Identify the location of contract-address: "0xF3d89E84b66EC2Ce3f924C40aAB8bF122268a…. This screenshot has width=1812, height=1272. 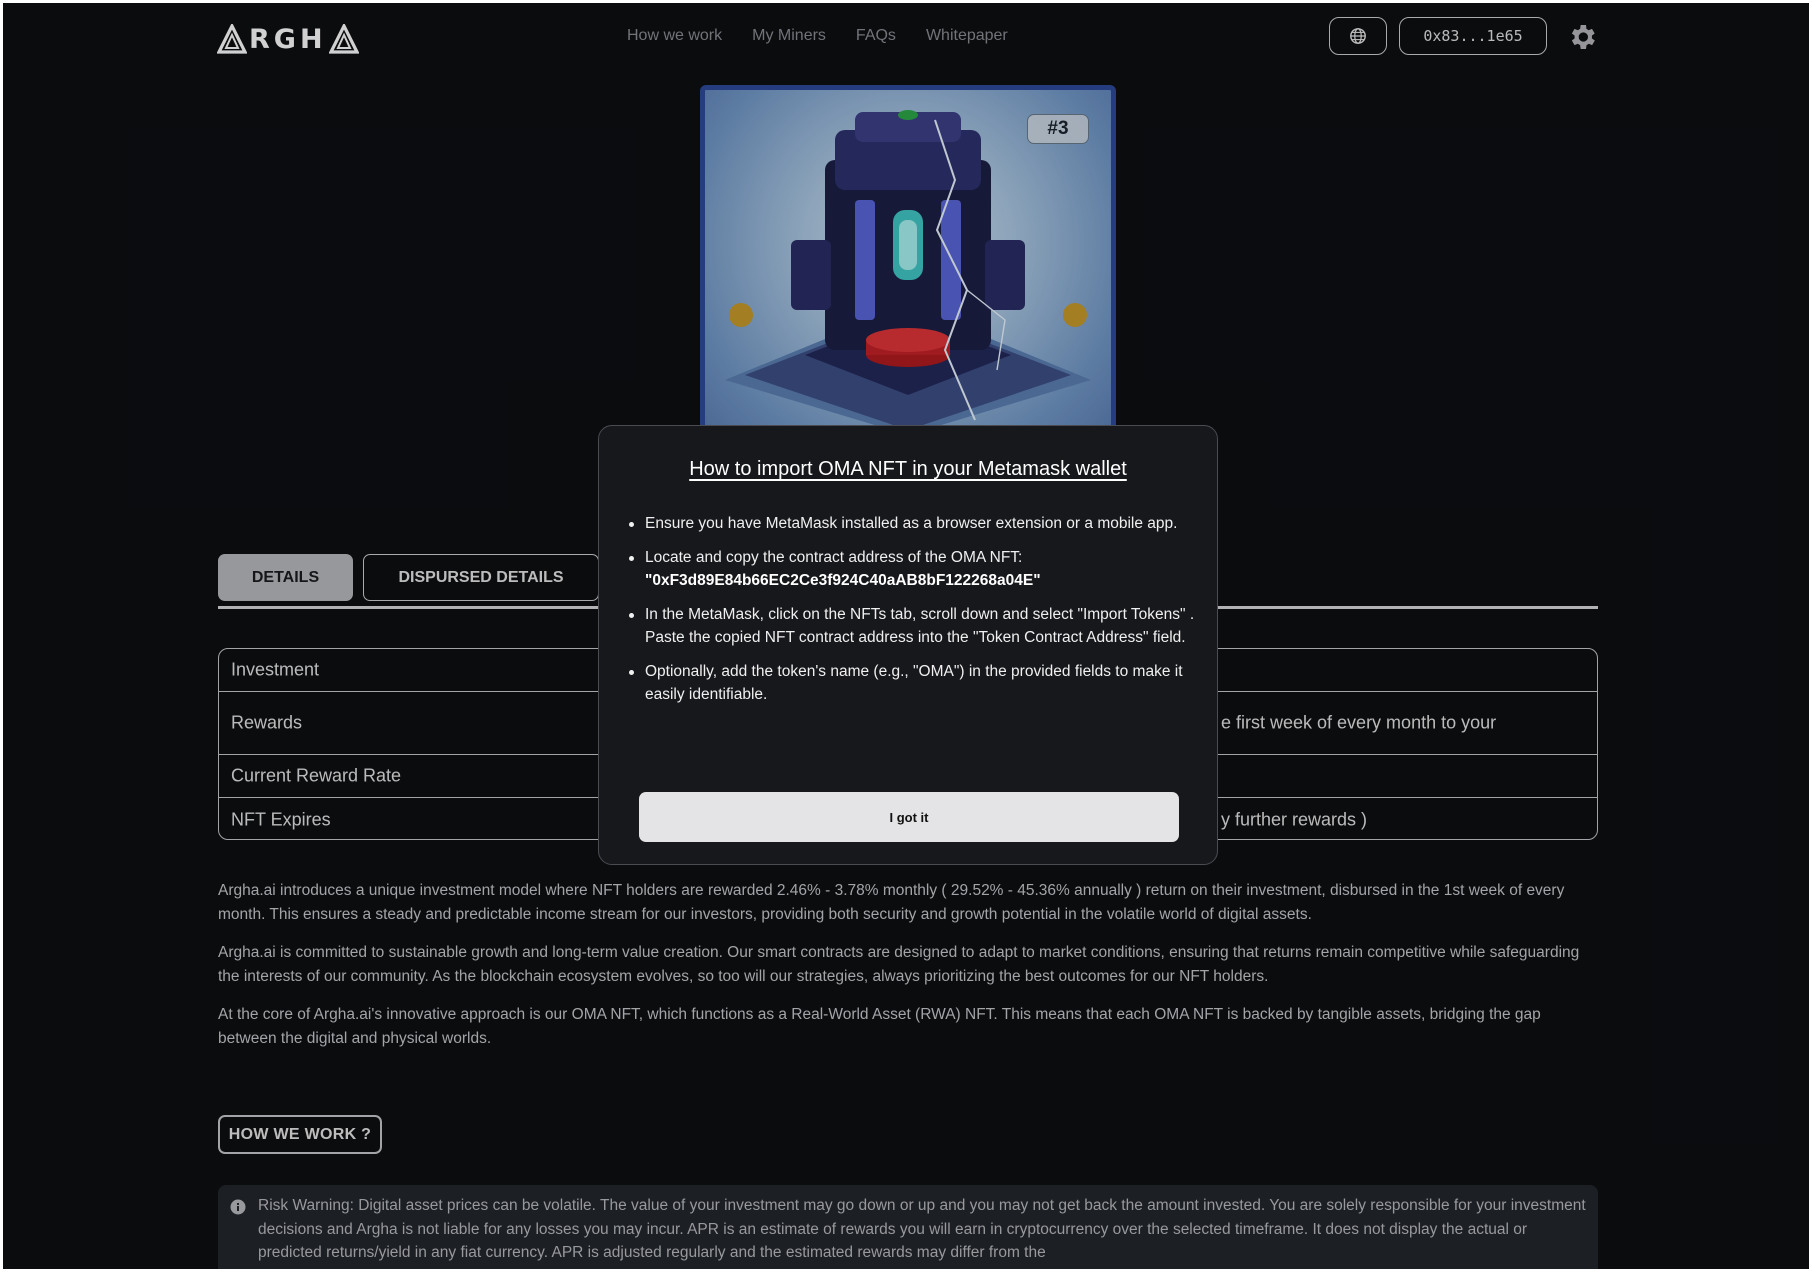
(843, 580).